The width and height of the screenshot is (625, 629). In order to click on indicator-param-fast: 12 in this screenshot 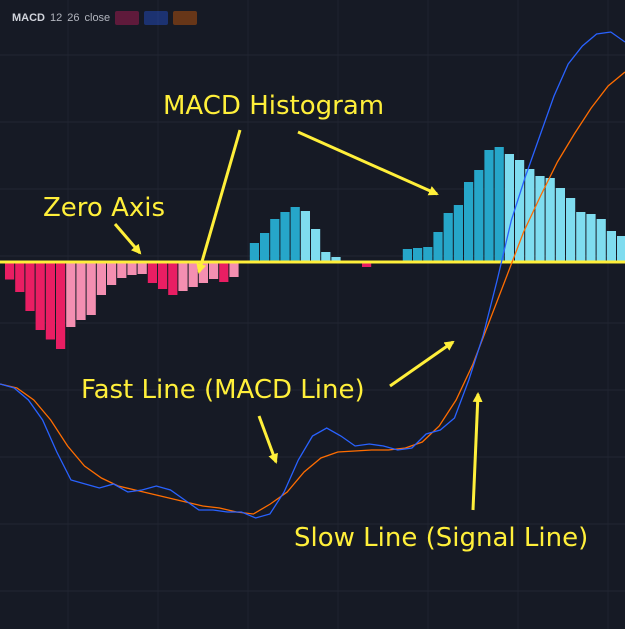, I will do `click(56, 18)`.